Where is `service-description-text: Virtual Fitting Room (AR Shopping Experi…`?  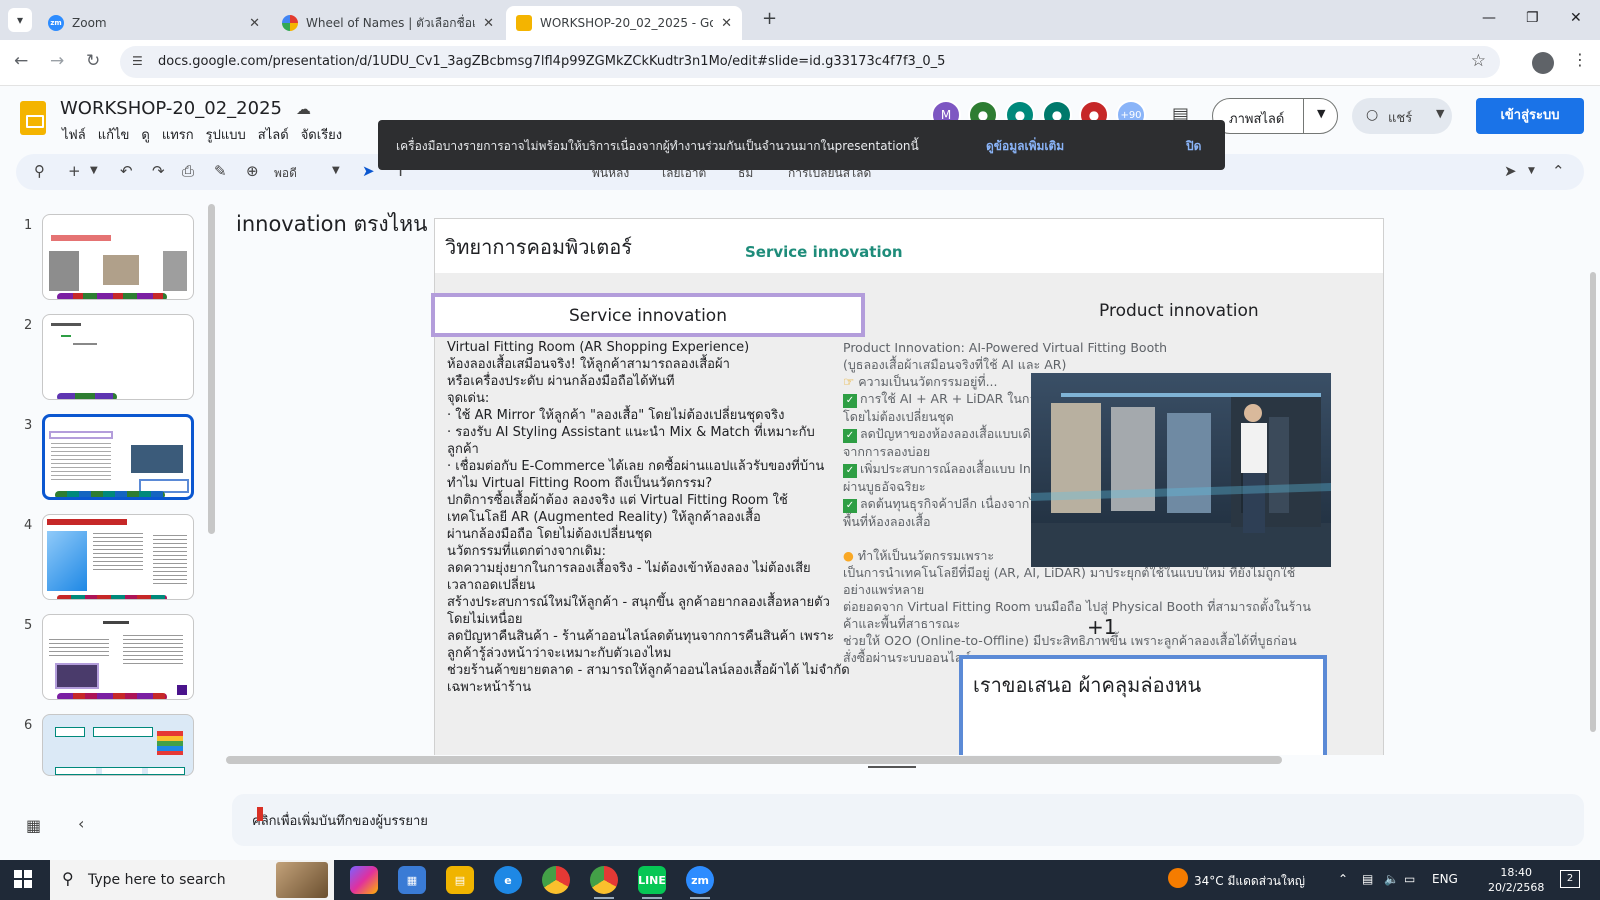
service-description-text: Virtual Fitting Room (AR Shopping Experi… is located at coordinates (657, 517).